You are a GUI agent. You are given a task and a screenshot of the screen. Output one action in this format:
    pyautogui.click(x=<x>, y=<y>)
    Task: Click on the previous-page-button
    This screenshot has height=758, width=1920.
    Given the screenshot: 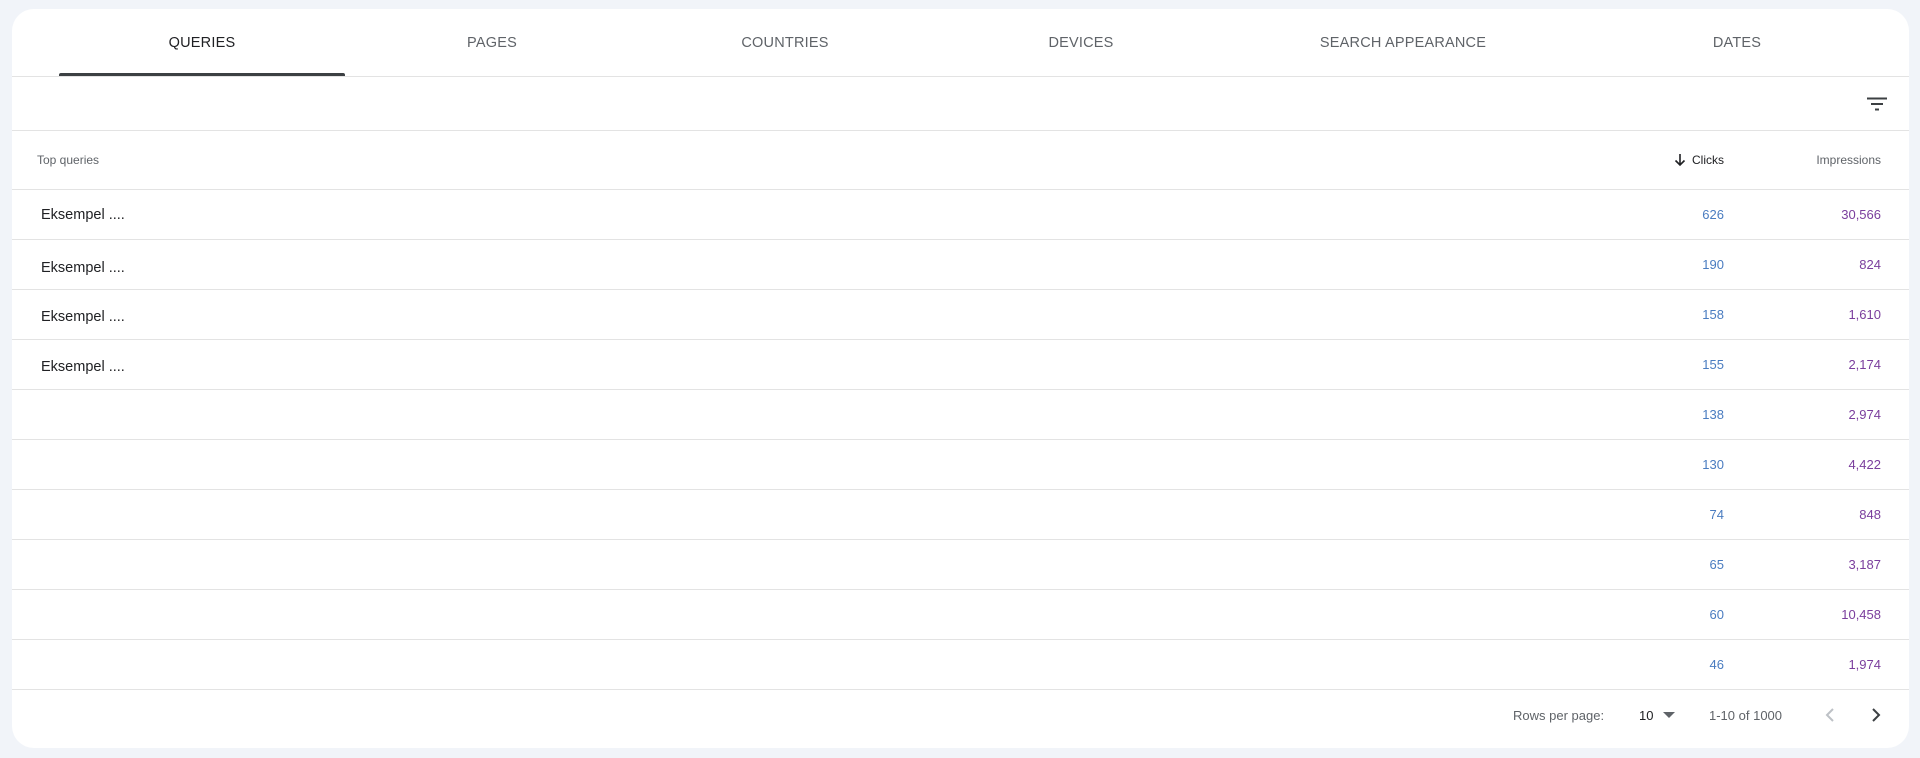 What is the action you would take?
    pyautogui.click(x=1830, y=715)
    